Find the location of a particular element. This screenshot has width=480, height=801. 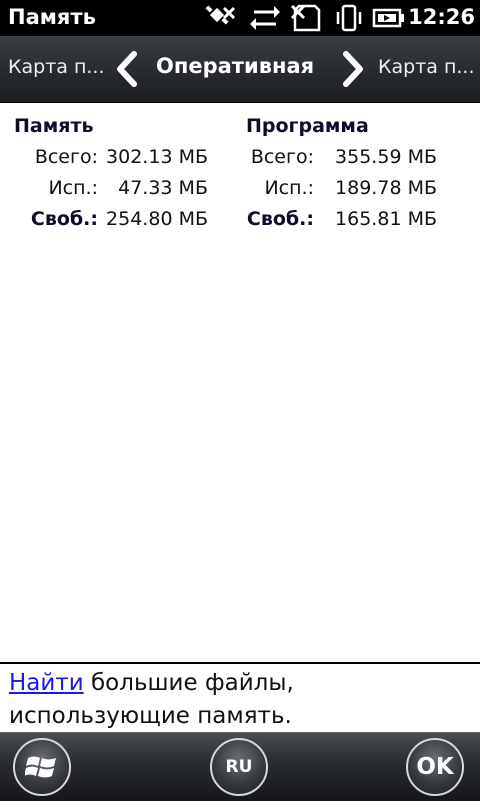

data-transfer-icon is located at coordinates (265, 18).